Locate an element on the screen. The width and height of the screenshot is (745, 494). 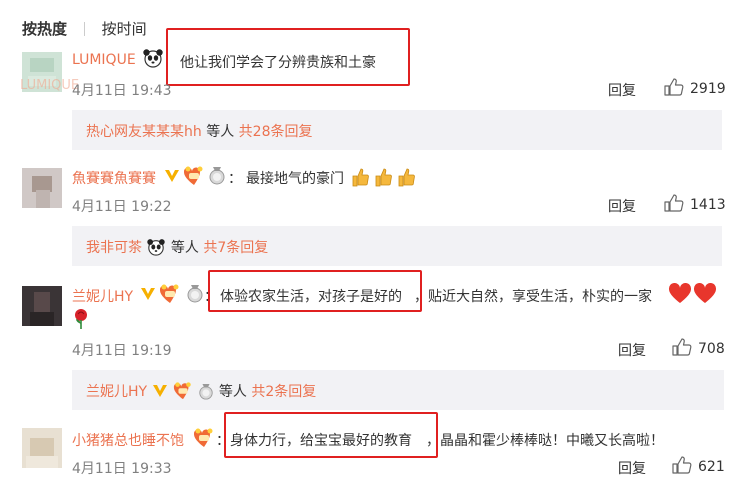
like-count: 708 is located at coordinates (711, 349).